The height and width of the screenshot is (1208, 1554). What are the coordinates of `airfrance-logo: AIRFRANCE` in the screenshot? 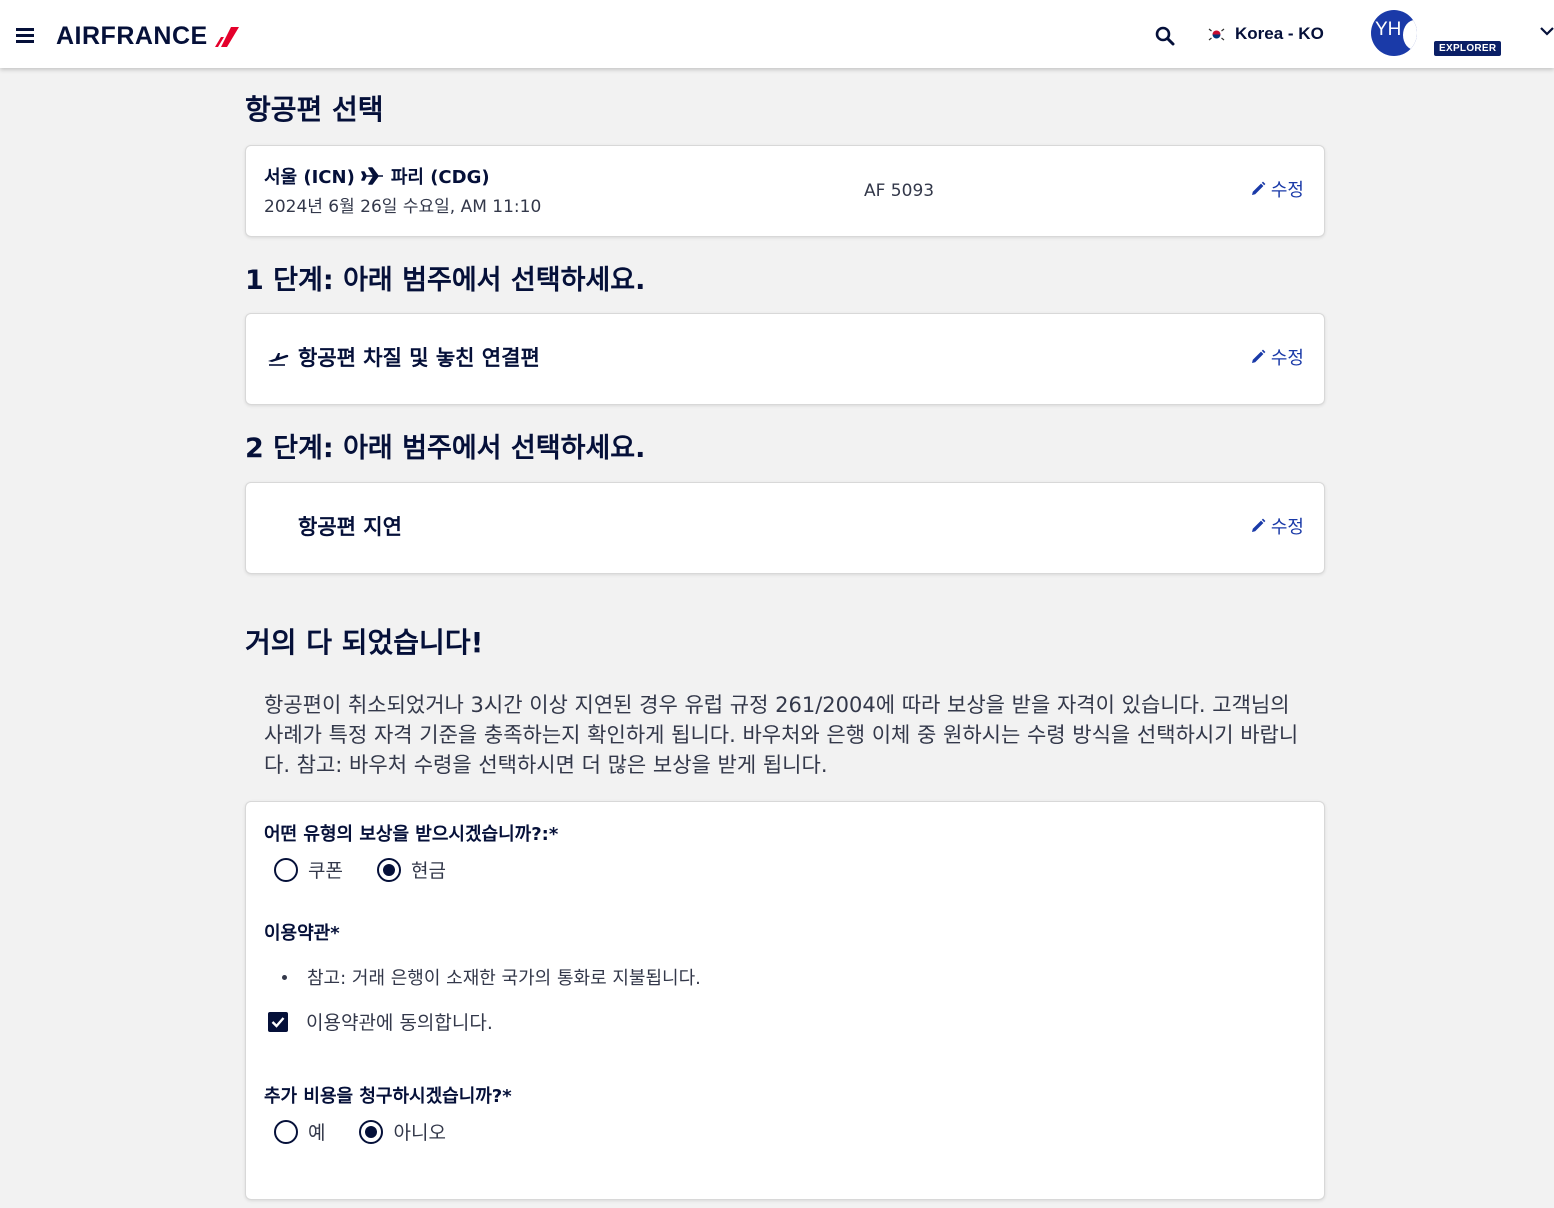 It's located at (147, 36).